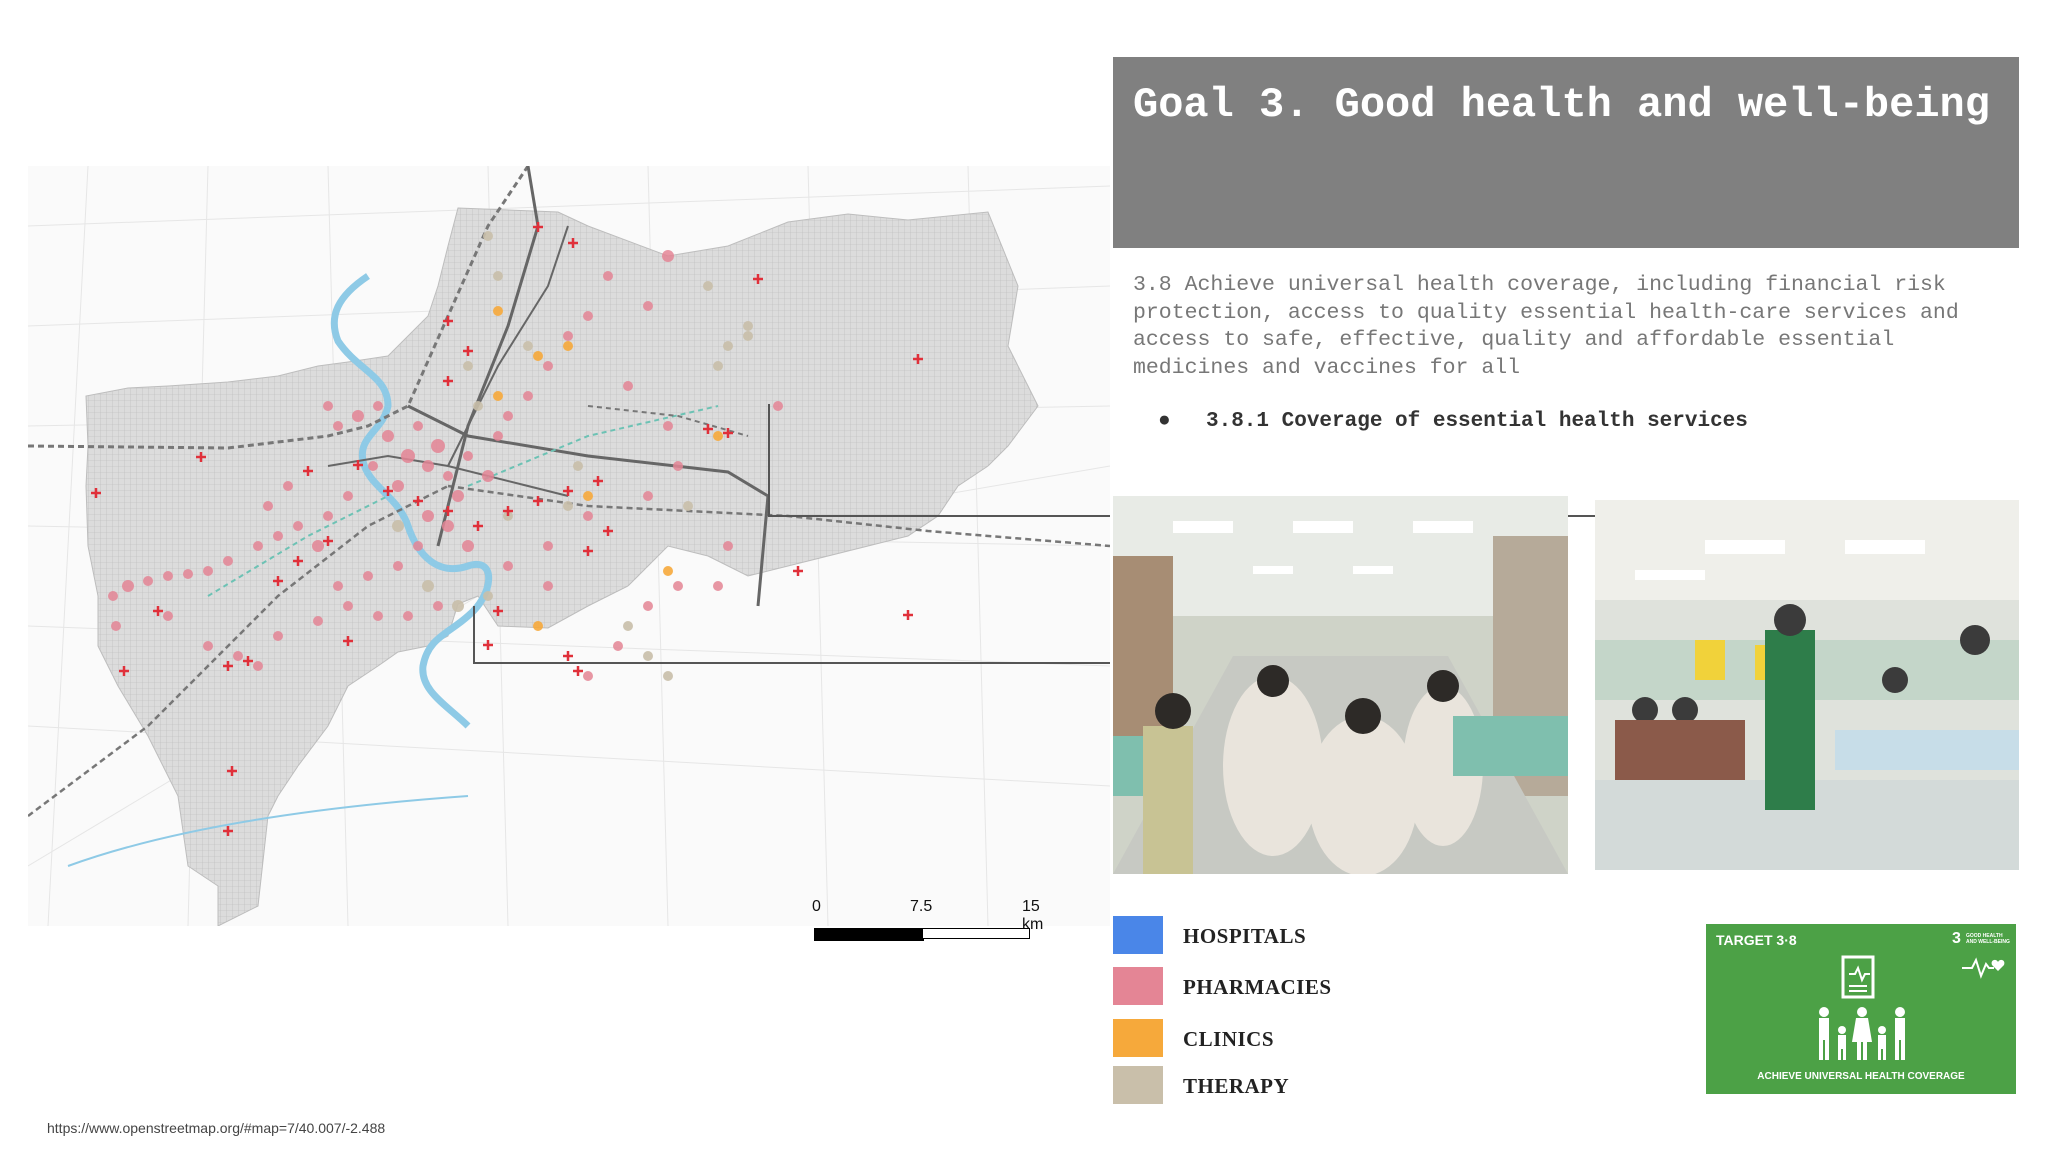  What do you see at coordinates (1257, 987) in the screenshot?
I see `legend-label: PHARMACIES` at bounding box center [1257, 987].